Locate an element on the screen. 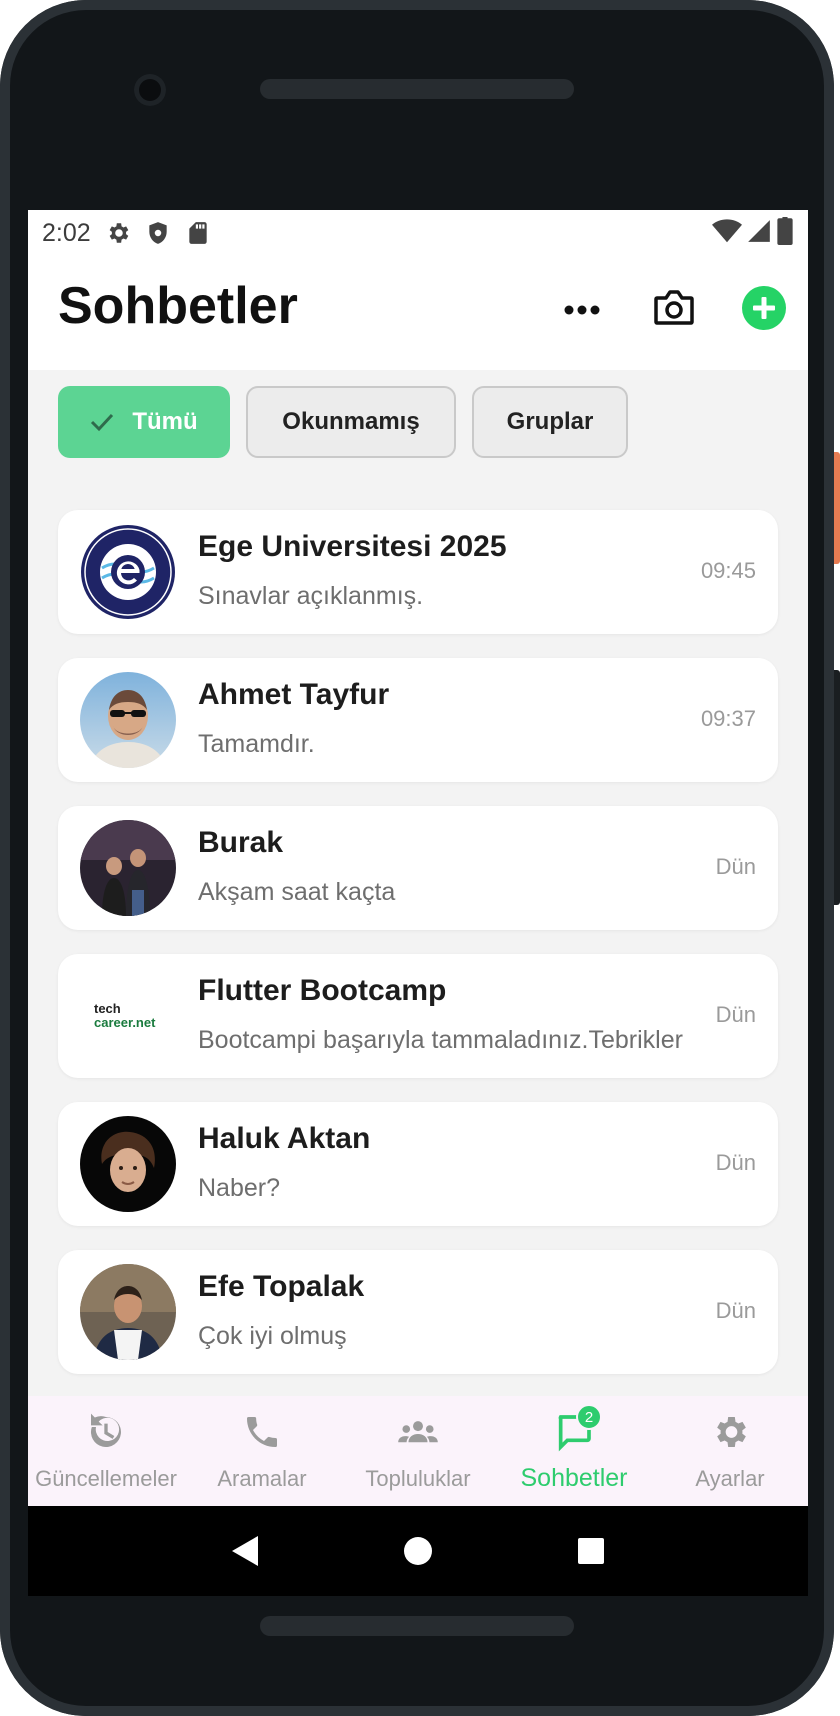 The height and width of the screenshot is (1716, 840). chat-item: Haluk Aktan Naber? Dün is located at coordinates (418, 1164).